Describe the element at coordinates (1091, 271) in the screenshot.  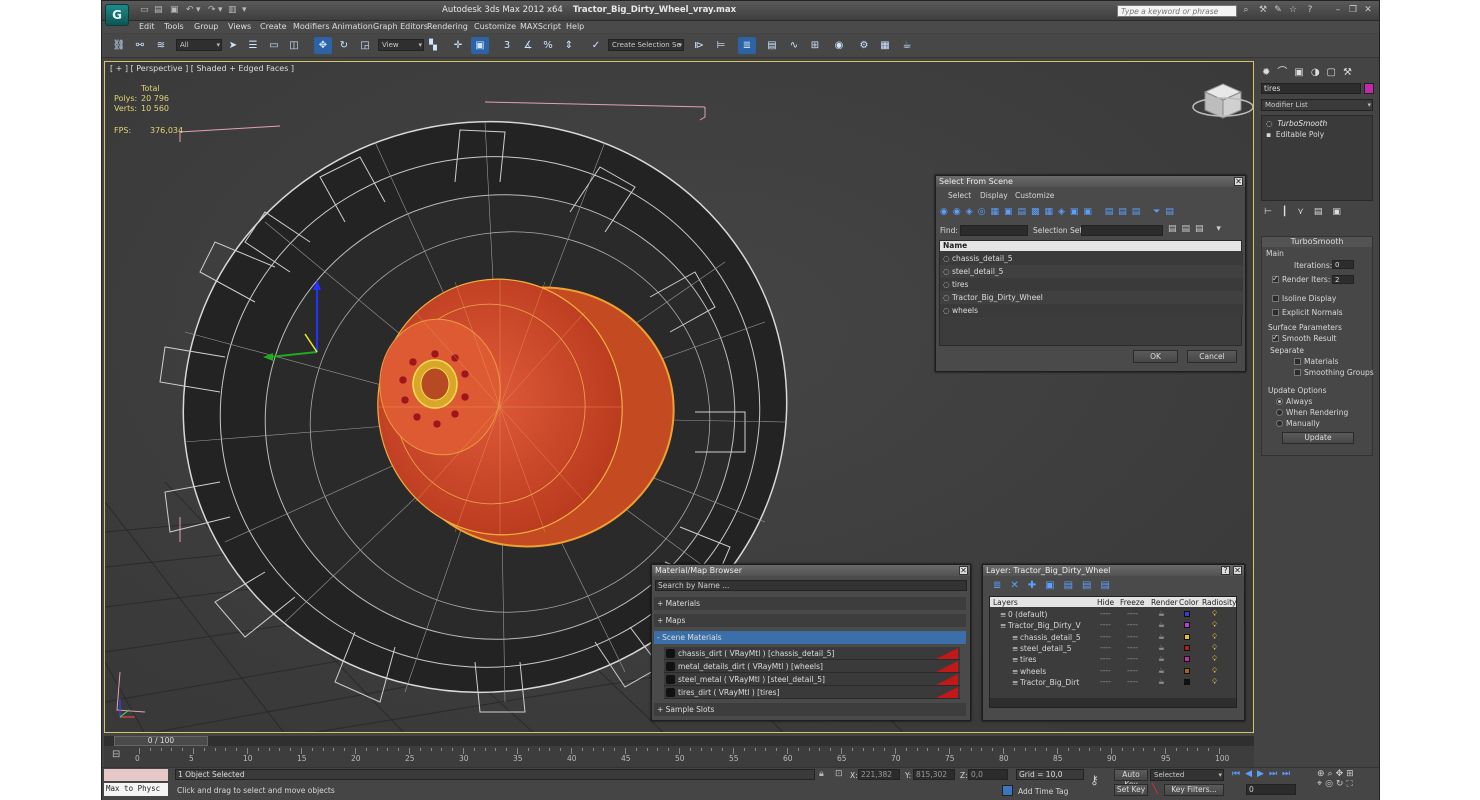
I see `scene-object-row: ◌ steel_detail_5` at that location.